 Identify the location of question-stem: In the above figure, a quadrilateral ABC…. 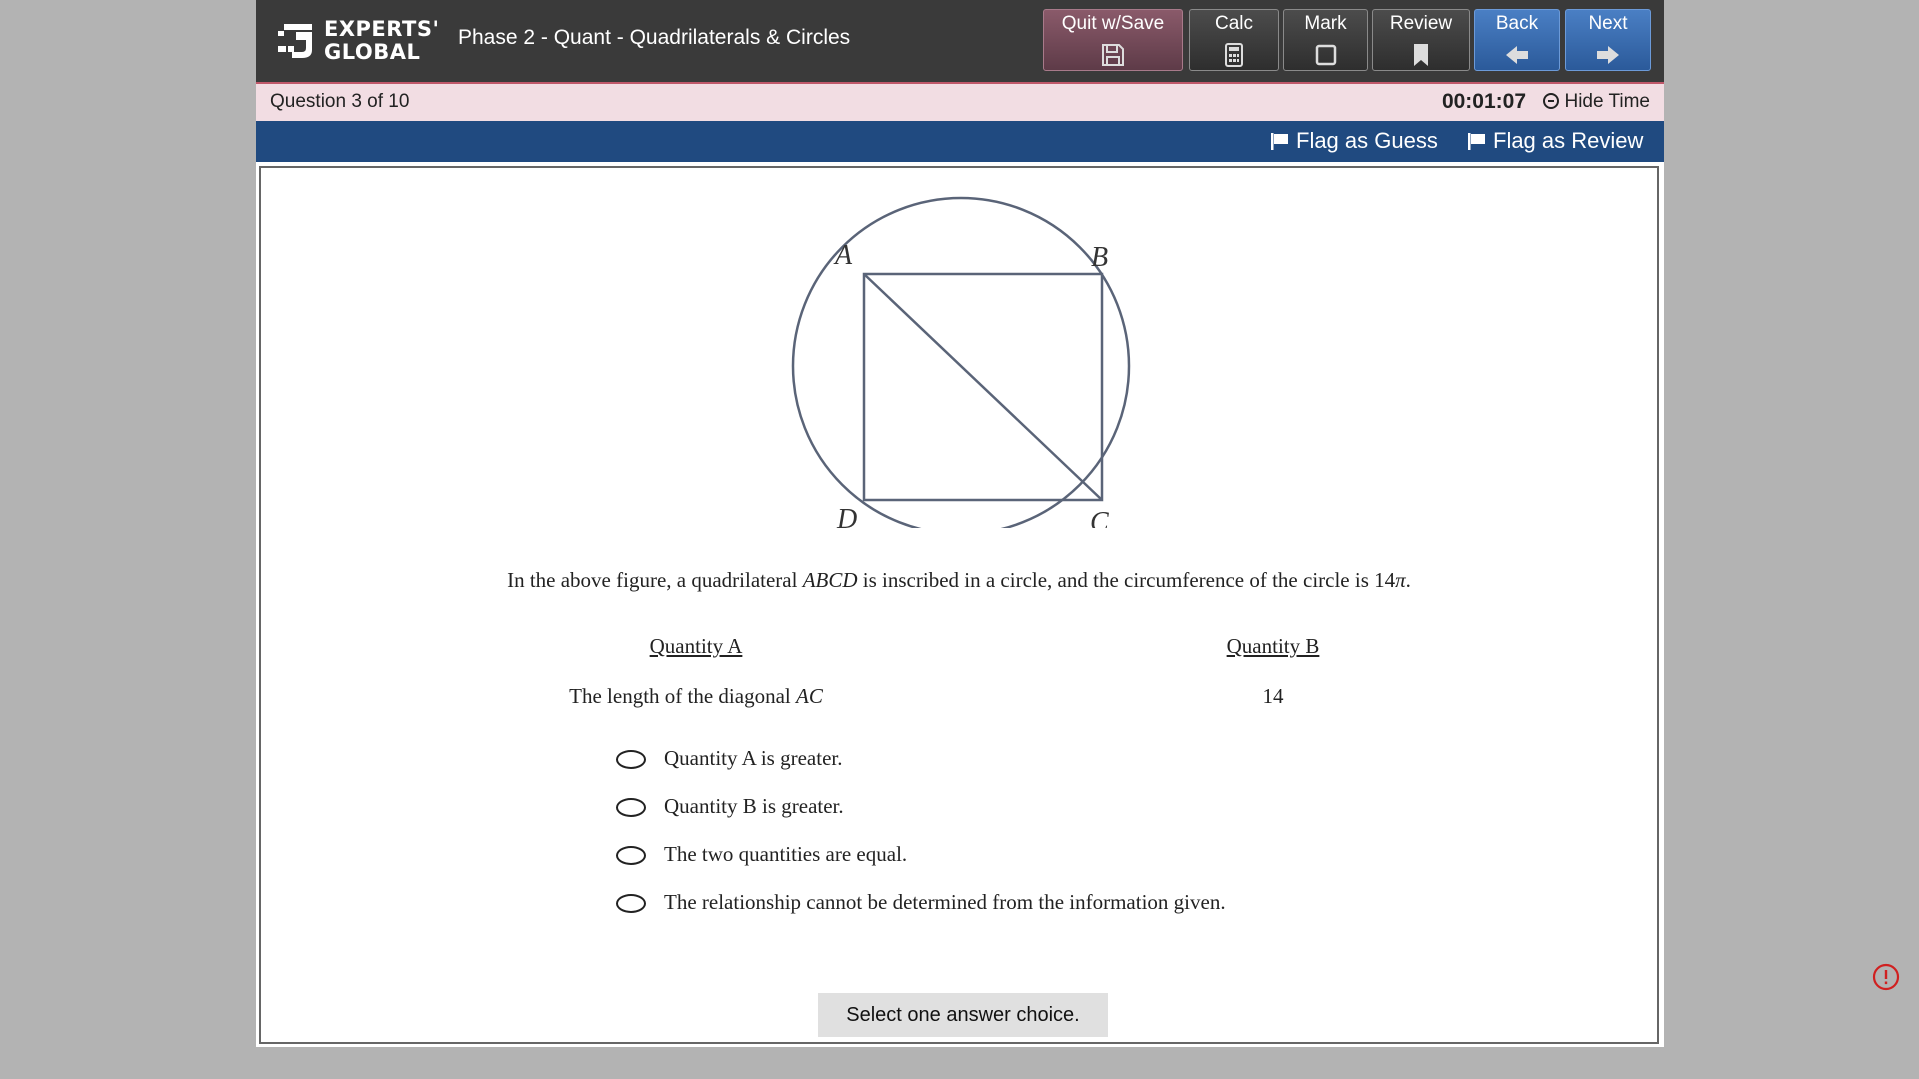
(959, 580).